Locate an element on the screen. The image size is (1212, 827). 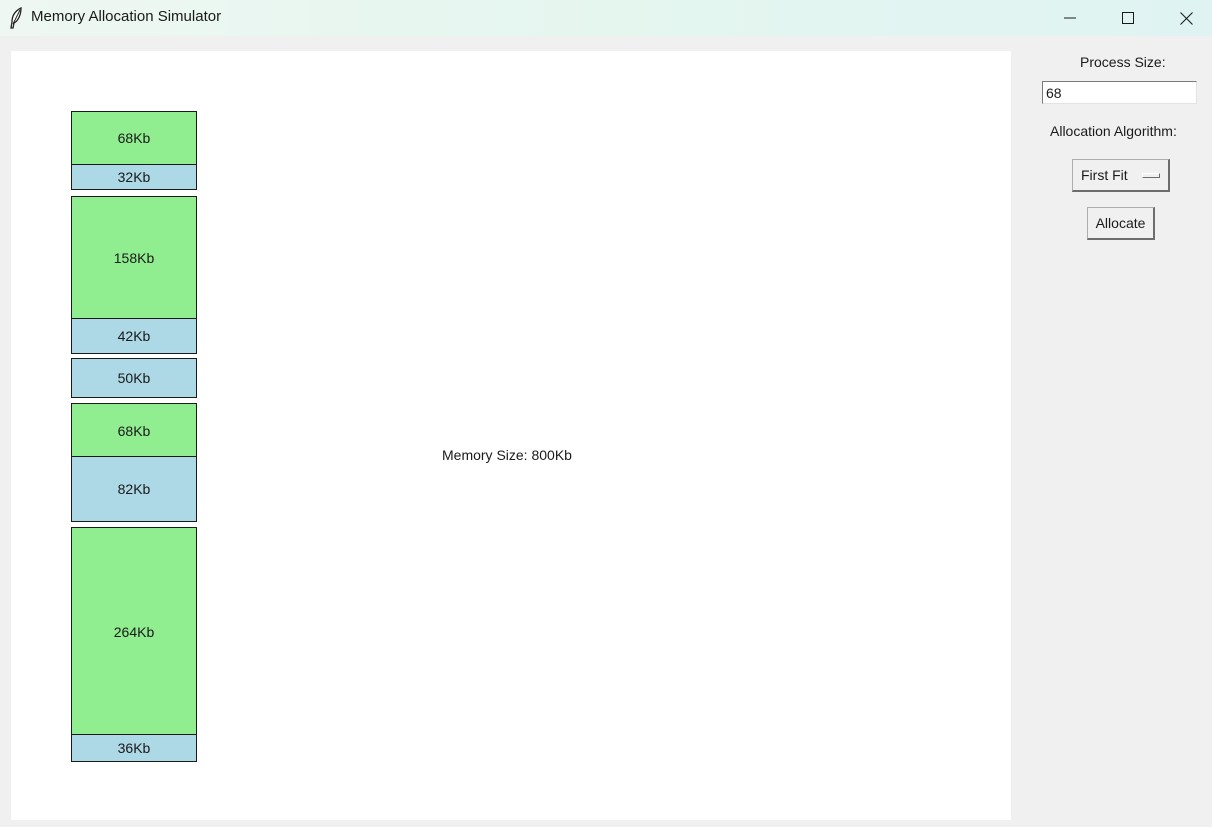
close-icon is located at coordinates (1186, 18).